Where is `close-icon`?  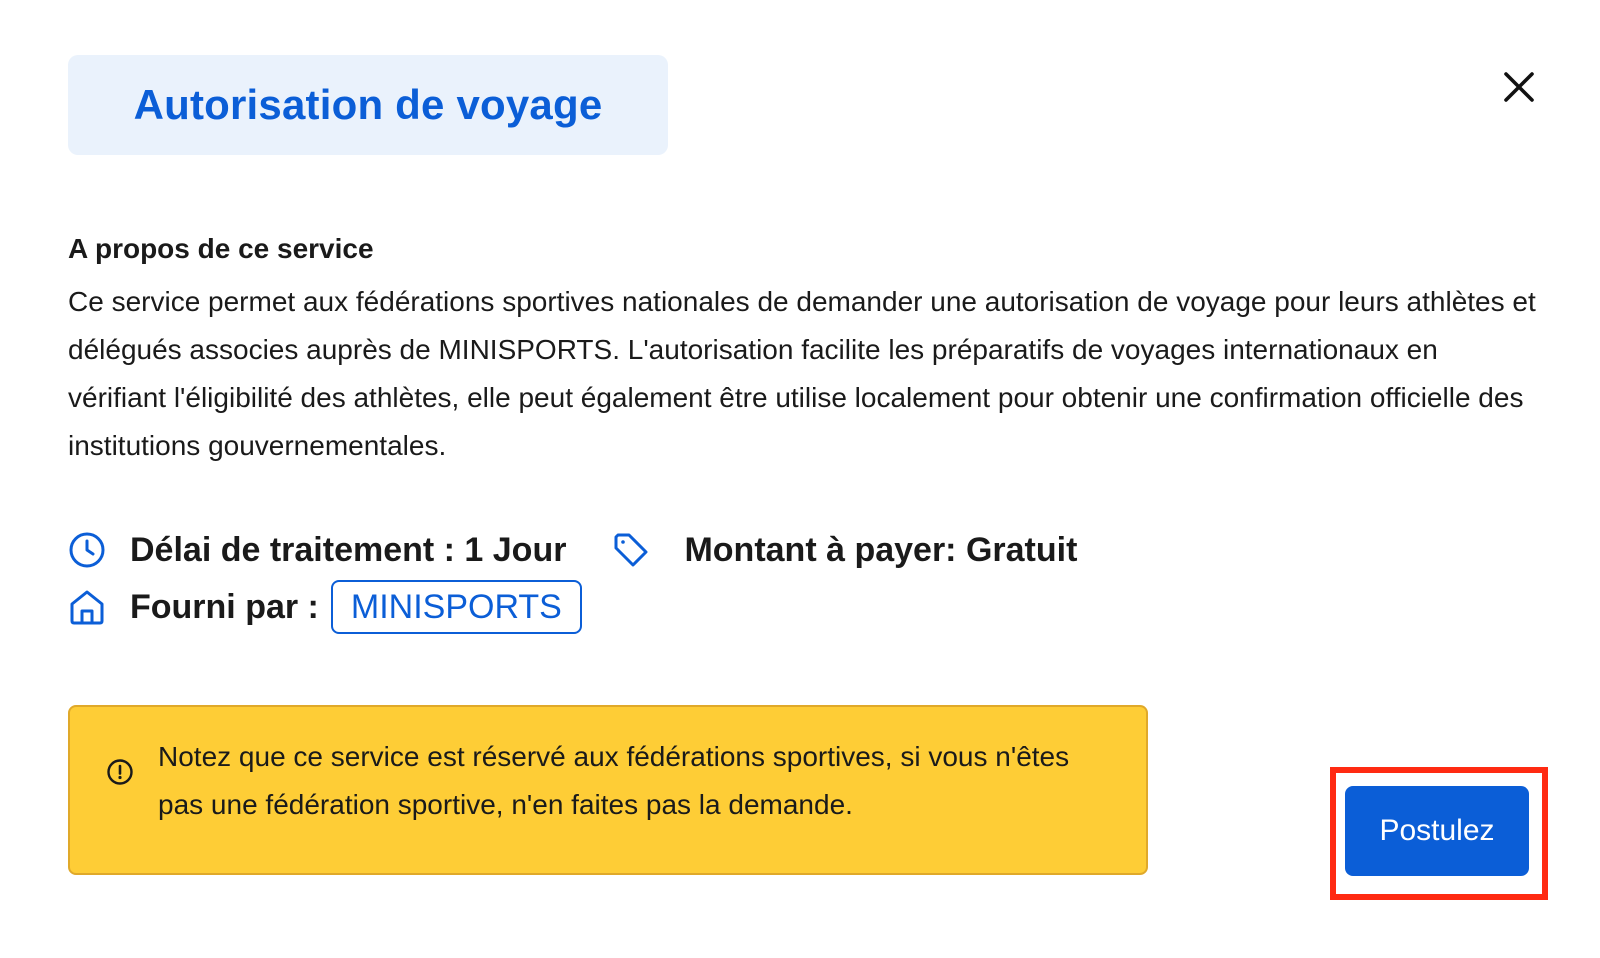 close-icon is located at coordinates (1519, 87).